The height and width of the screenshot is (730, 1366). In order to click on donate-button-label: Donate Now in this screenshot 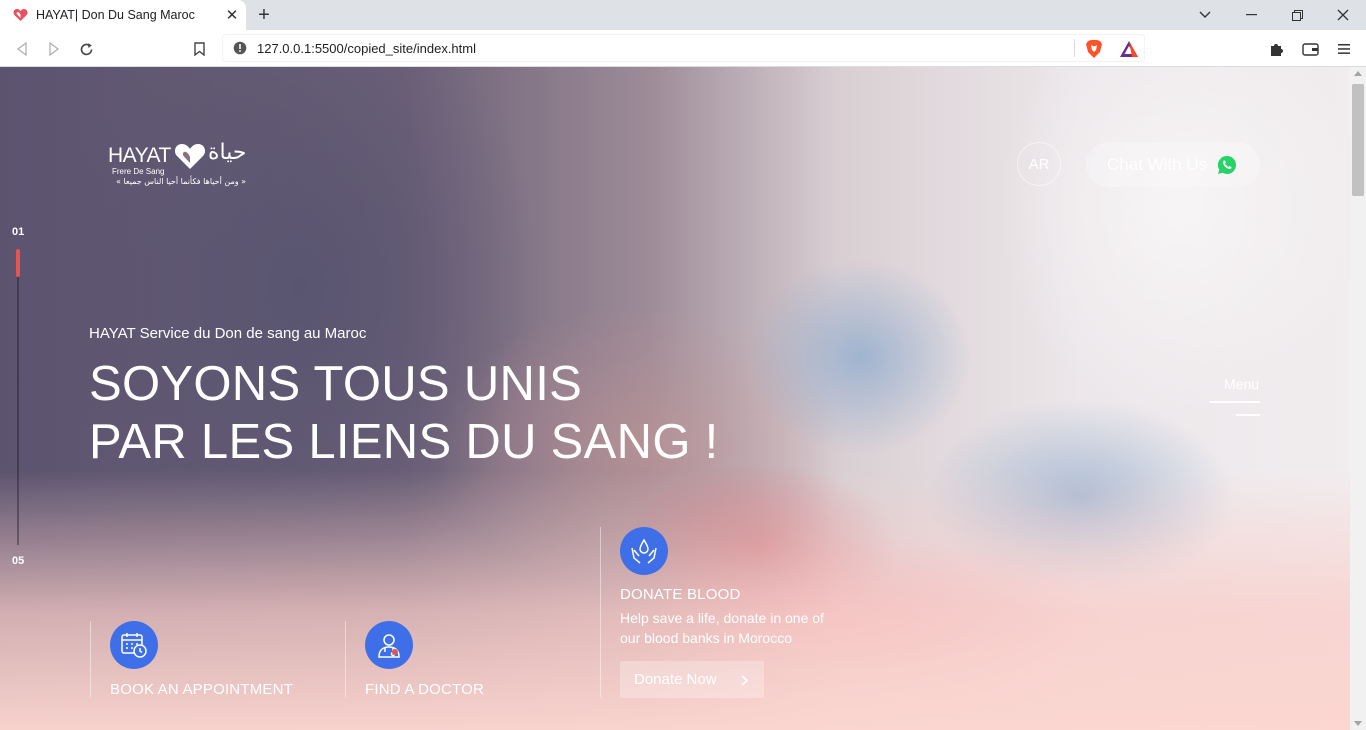, I will do `click(675, 679)`.